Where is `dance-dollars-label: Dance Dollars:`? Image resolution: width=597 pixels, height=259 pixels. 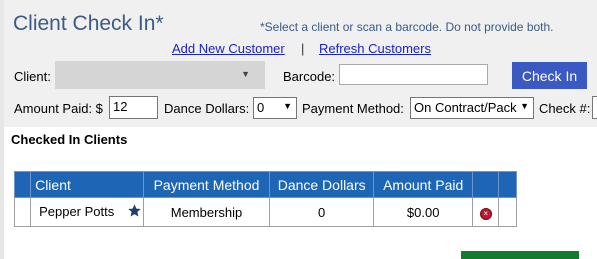
dance-dollars-label: Dance Dollars: is located at coordinates (207, 108).